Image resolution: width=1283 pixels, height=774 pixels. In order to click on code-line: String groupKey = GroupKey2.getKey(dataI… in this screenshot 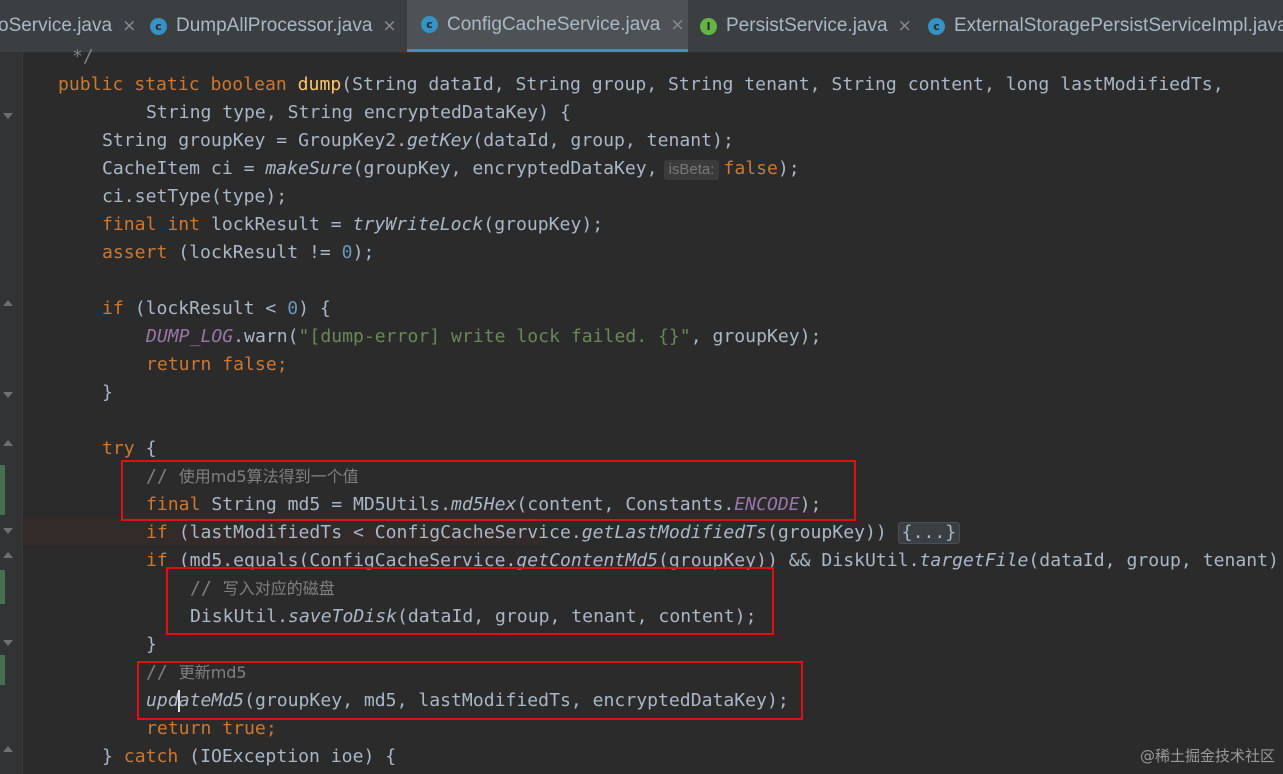, I will do `click(418, 140)`.